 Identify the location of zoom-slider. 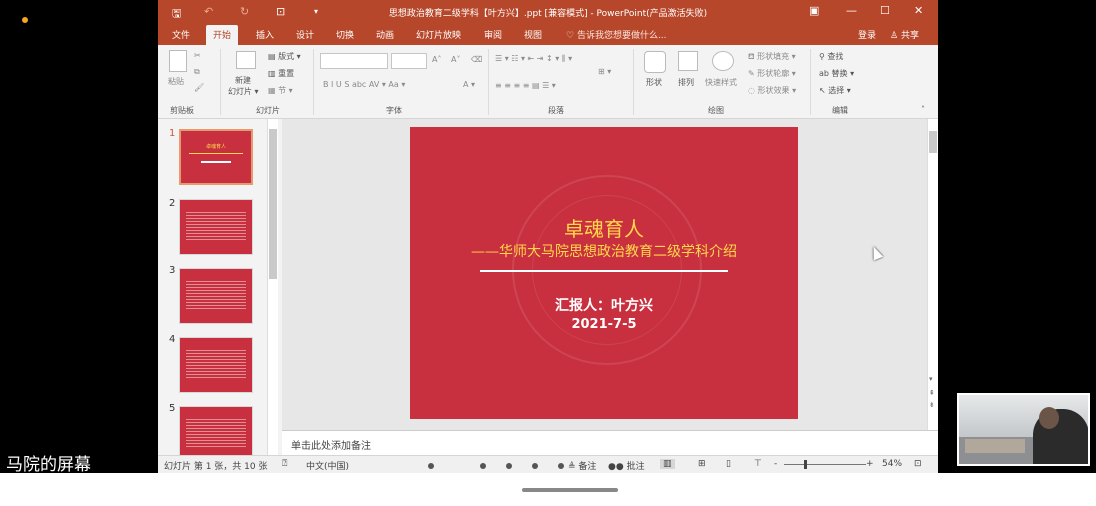
(825, 464).